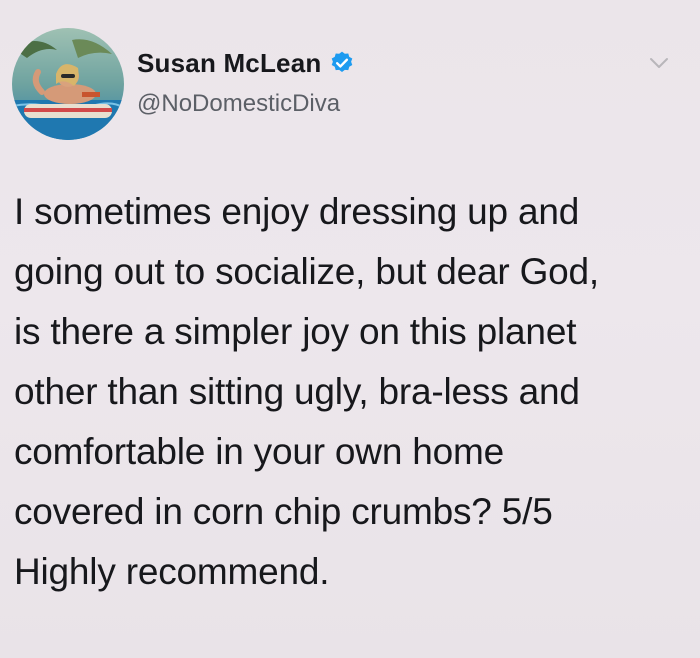  Describe the element at coordinates (659, 63) in the screenshot. I see `chevron-down-icon` at that location.